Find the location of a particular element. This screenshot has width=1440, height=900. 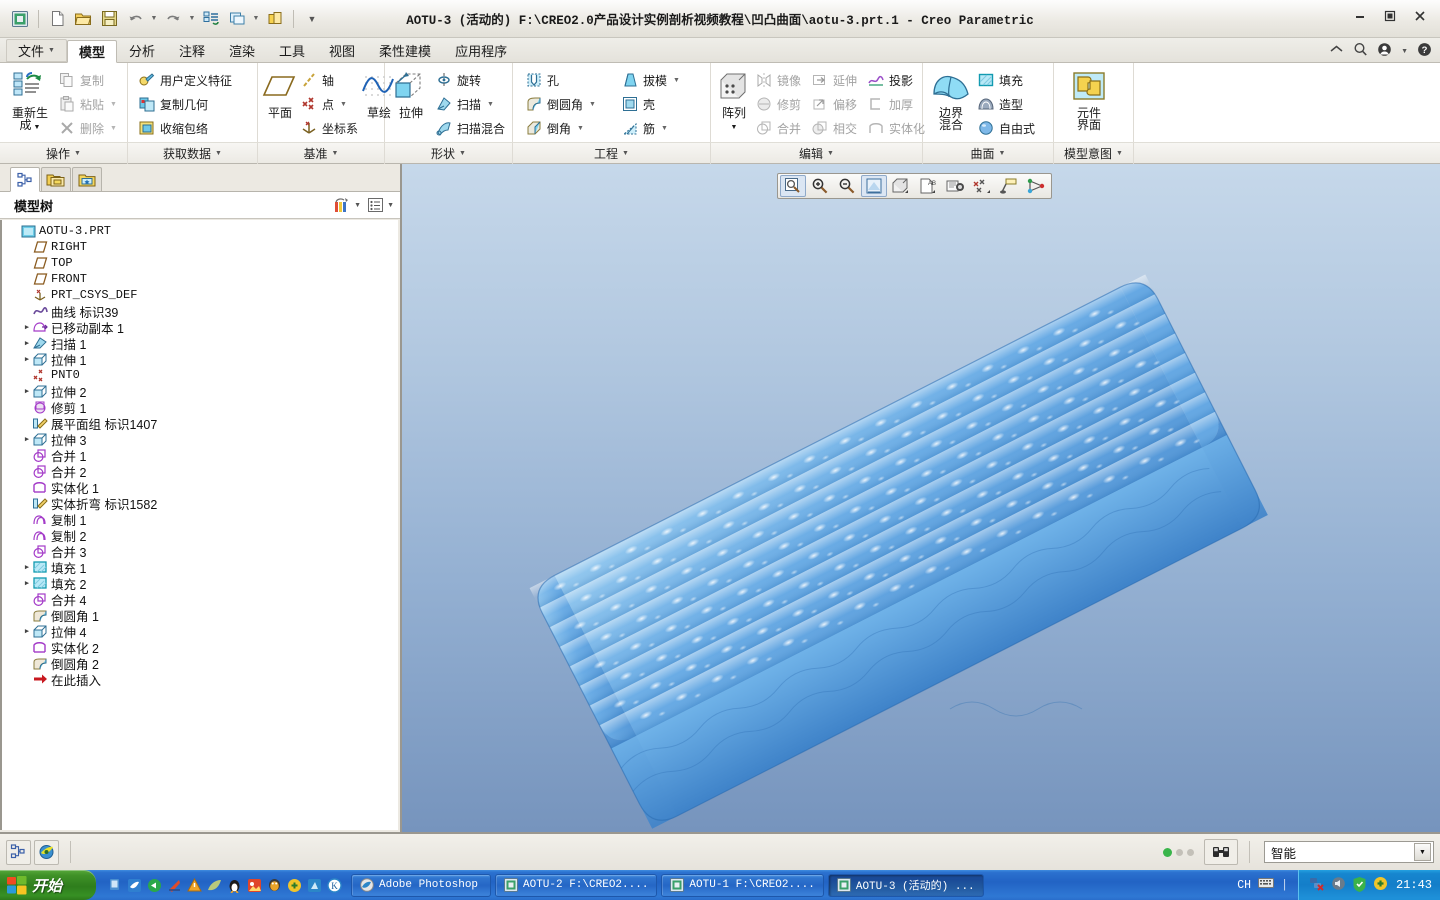

model-tree-item: FRONT is located at coordinates (200, 279).